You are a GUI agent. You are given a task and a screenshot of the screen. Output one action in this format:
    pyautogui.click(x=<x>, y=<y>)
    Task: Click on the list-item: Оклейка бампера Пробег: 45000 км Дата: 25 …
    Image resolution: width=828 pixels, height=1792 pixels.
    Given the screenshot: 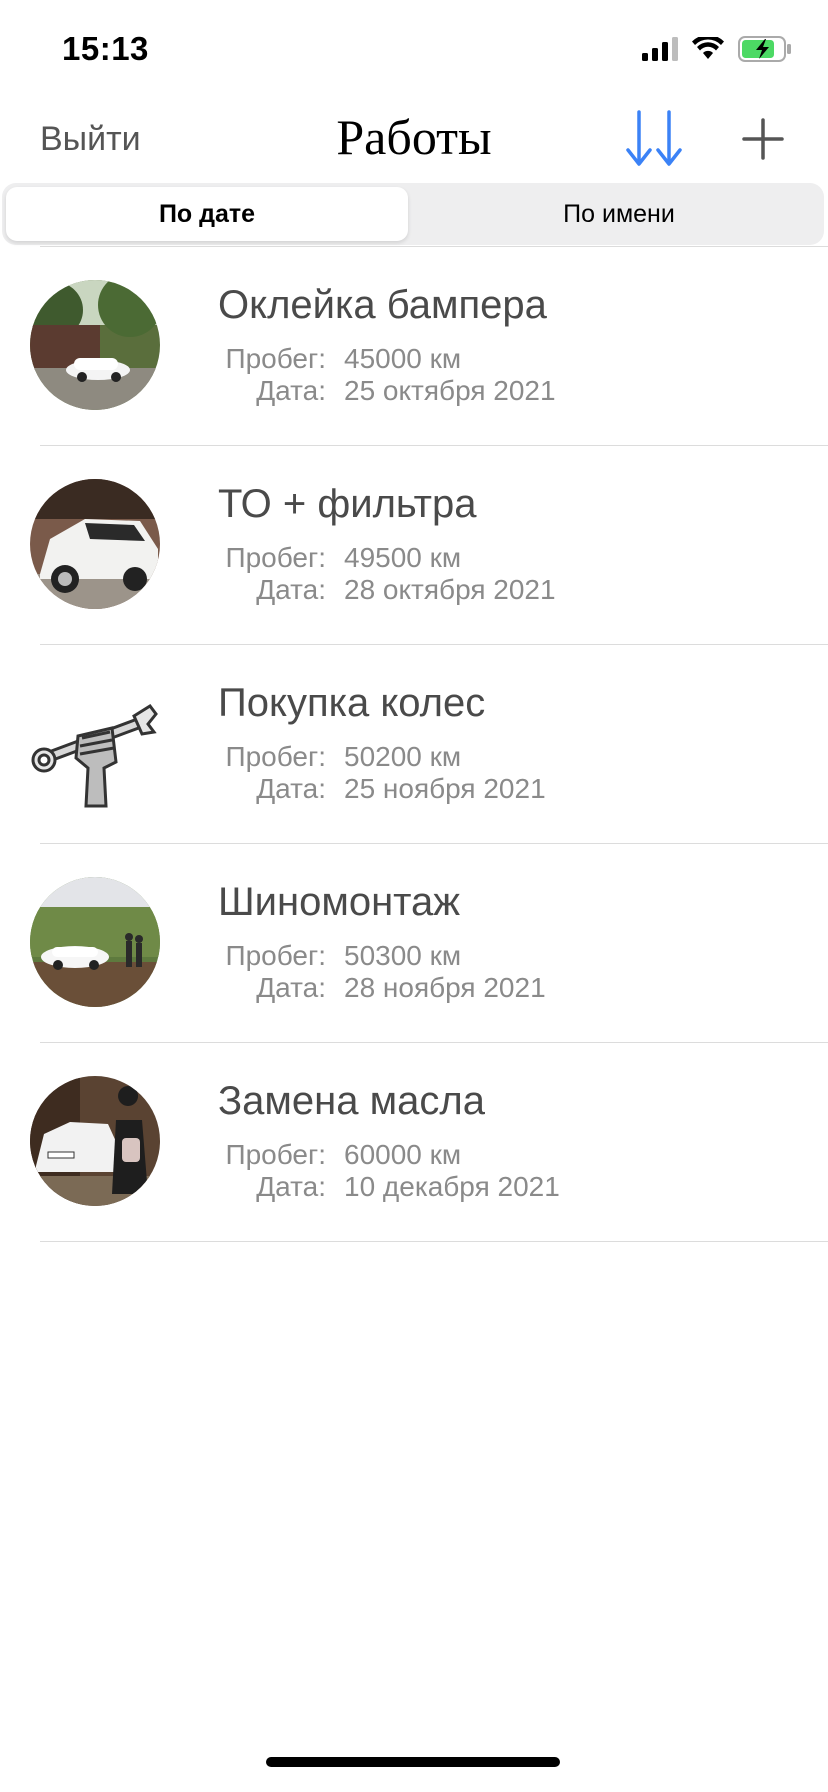 What is the action you would take?
    pyautogui.click(x=429, y=346)
    